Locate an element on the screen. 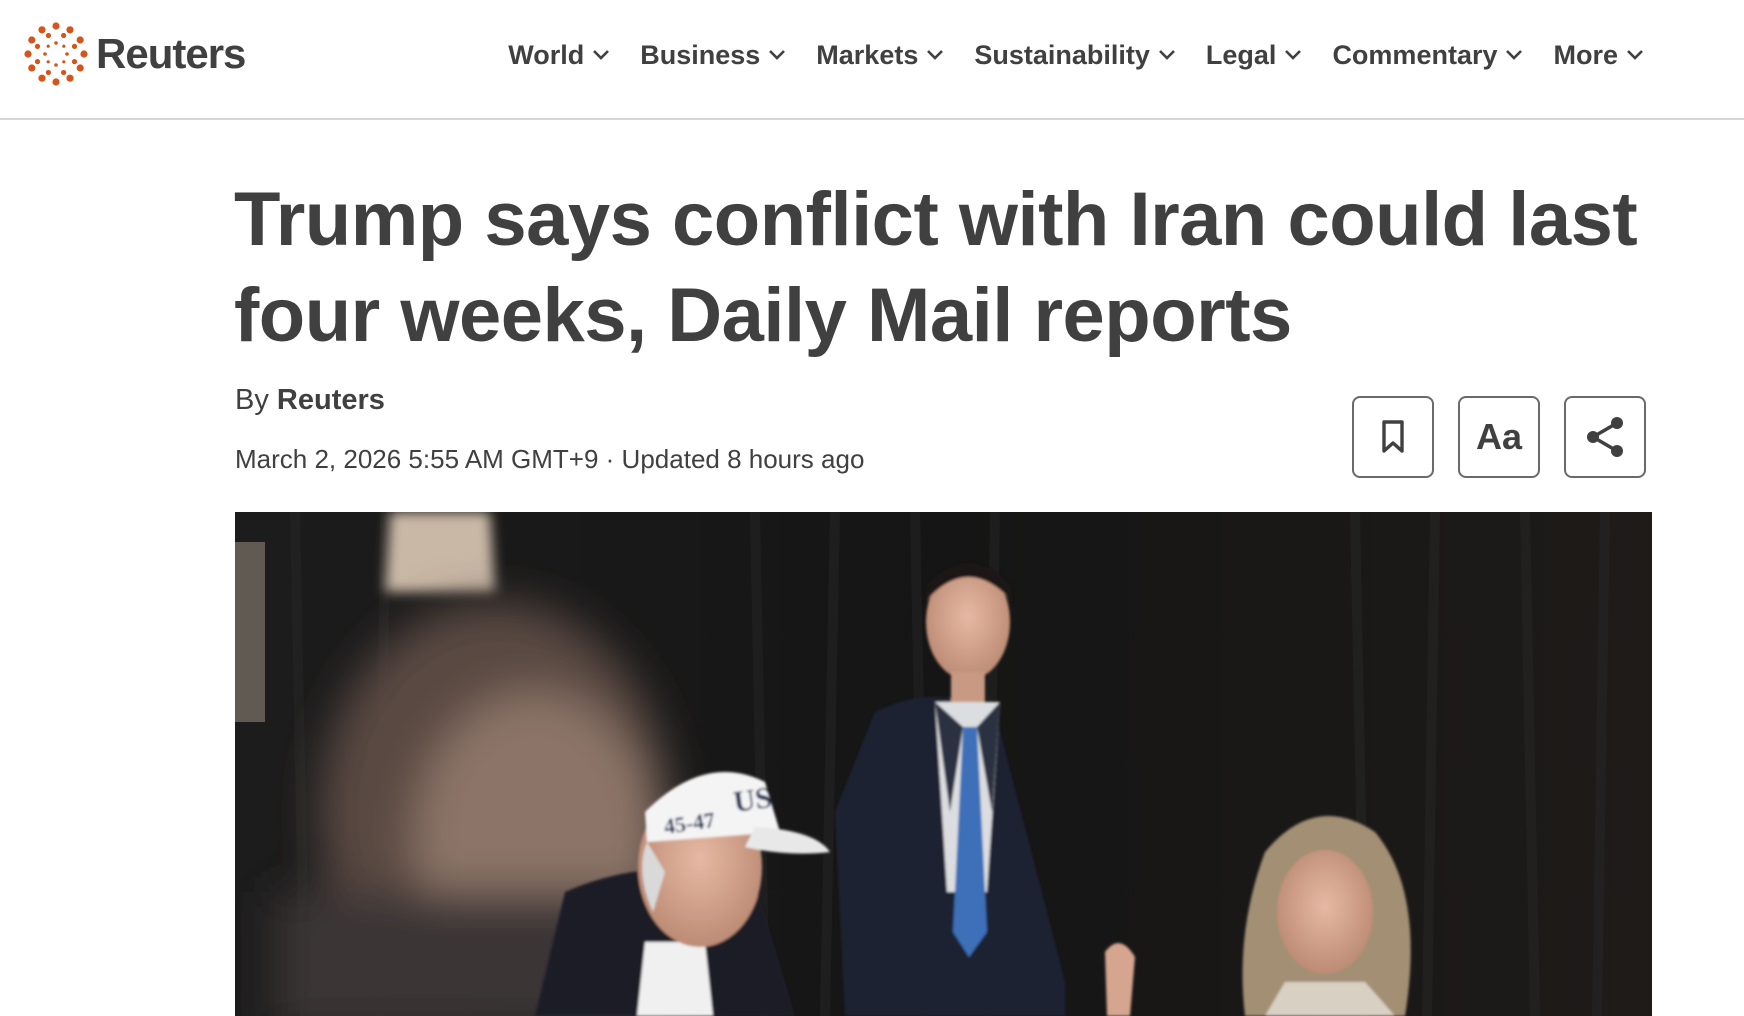 The height and width of the screenshot is (1016, 1744). nav-item-more: More is located at coordinates (1598, 55).